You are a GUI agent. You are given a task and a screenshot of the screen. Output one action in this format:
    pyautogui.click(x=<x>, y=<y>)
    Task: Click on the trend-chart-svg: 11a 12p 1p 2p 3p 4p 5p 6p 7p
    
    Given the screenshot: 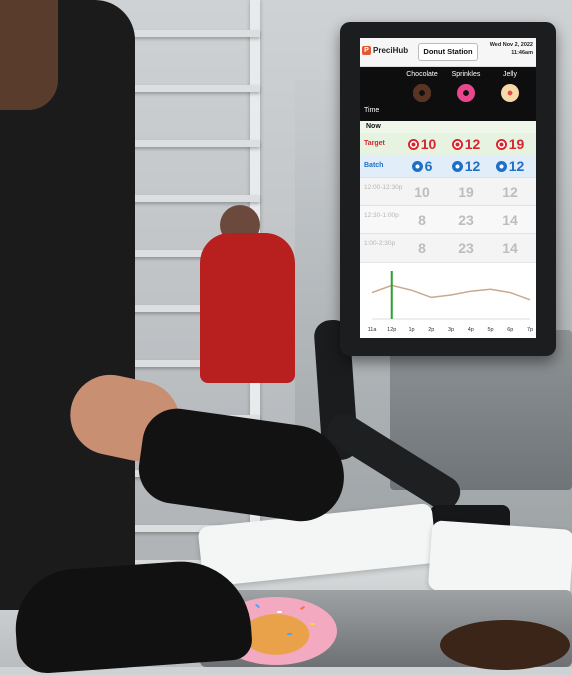 What is the action you would take?
    pyautogui.click(x=450, y=302)
    